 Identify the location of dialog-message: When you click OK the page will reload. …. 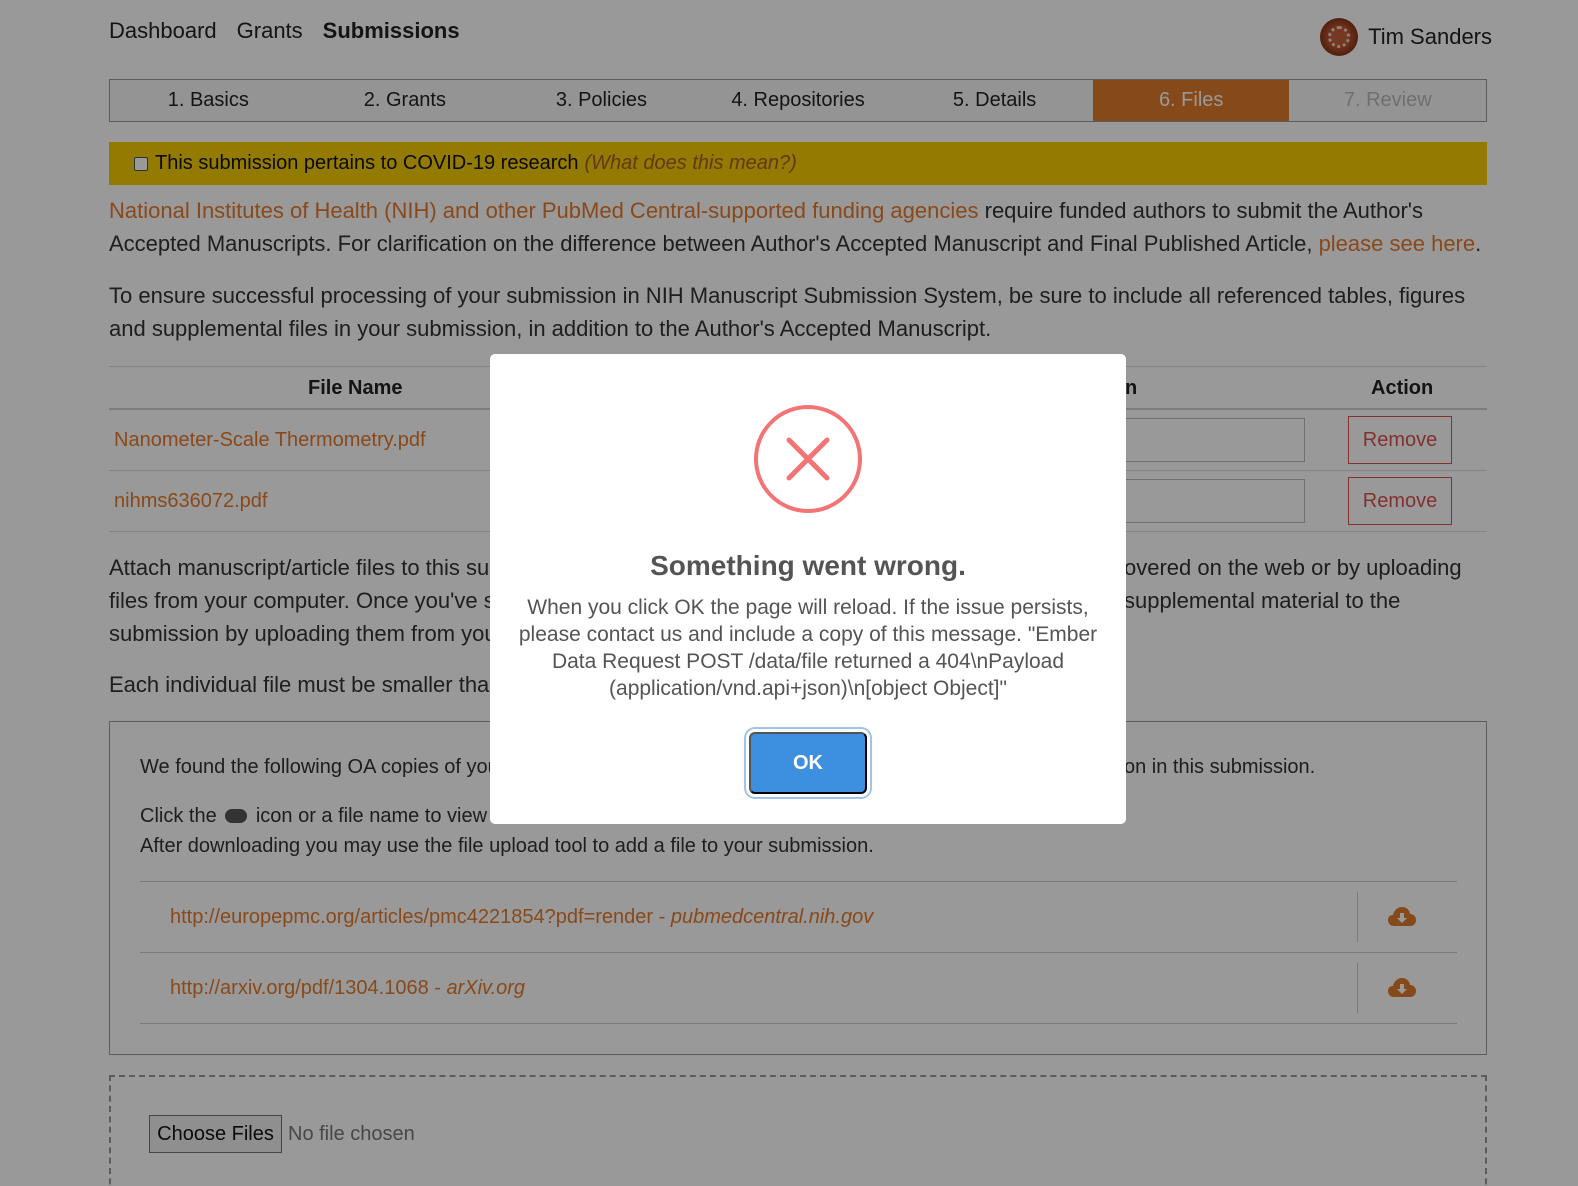
(808, 648).